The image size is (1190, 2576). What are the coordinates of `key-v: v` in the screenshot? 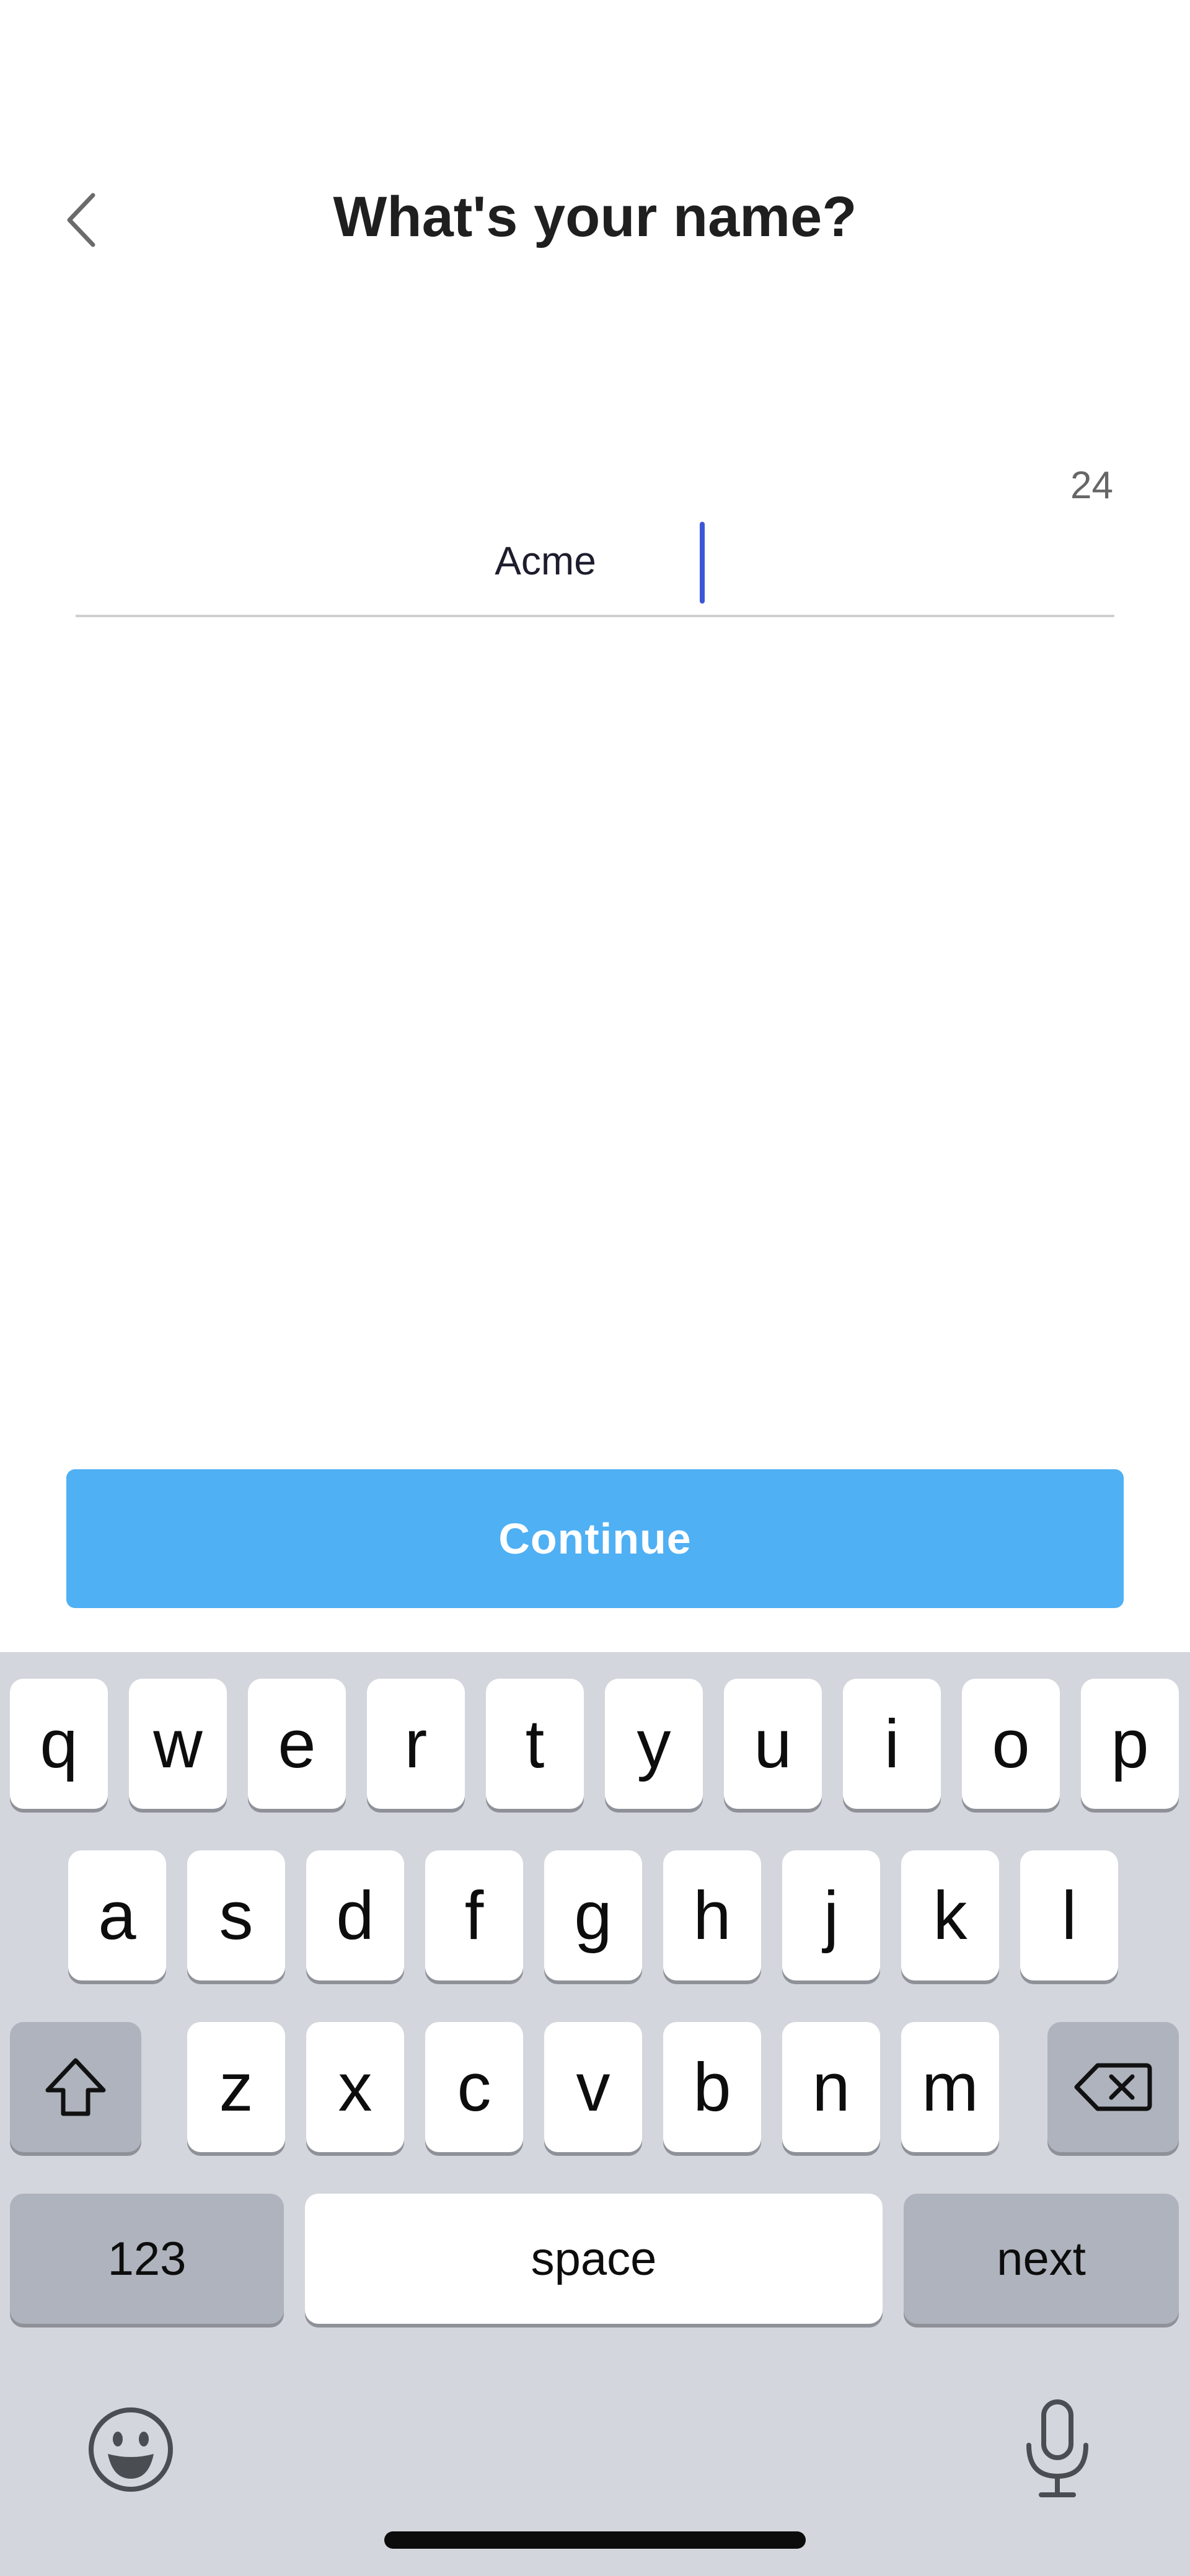 It's located at (593, 2087).